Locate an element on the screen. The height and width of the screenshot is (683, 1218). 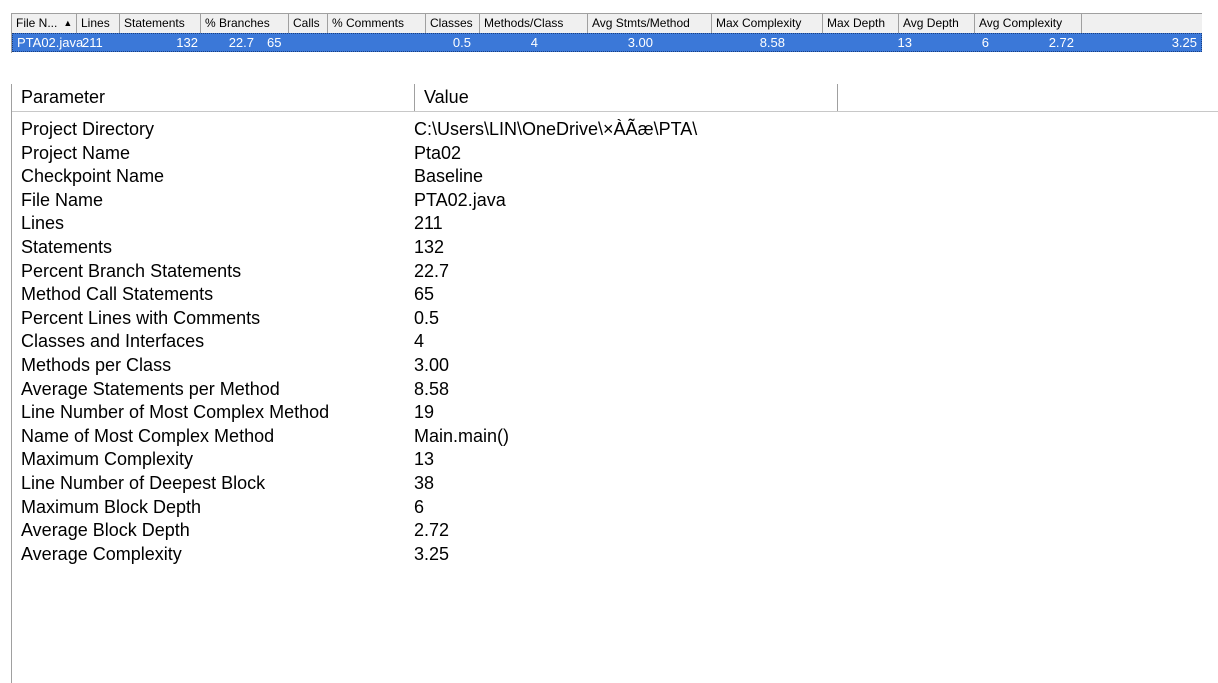
list-item: File Name PTA02.java is located at coordinates (615, 201).